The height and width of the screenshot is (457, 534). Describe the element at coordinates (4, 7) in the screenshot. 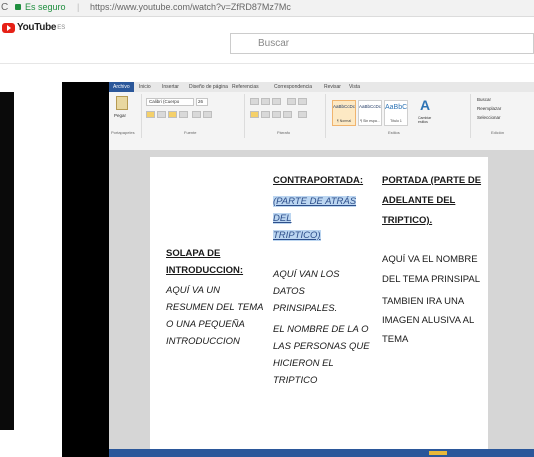

I see `reload-icon: C` at that location.